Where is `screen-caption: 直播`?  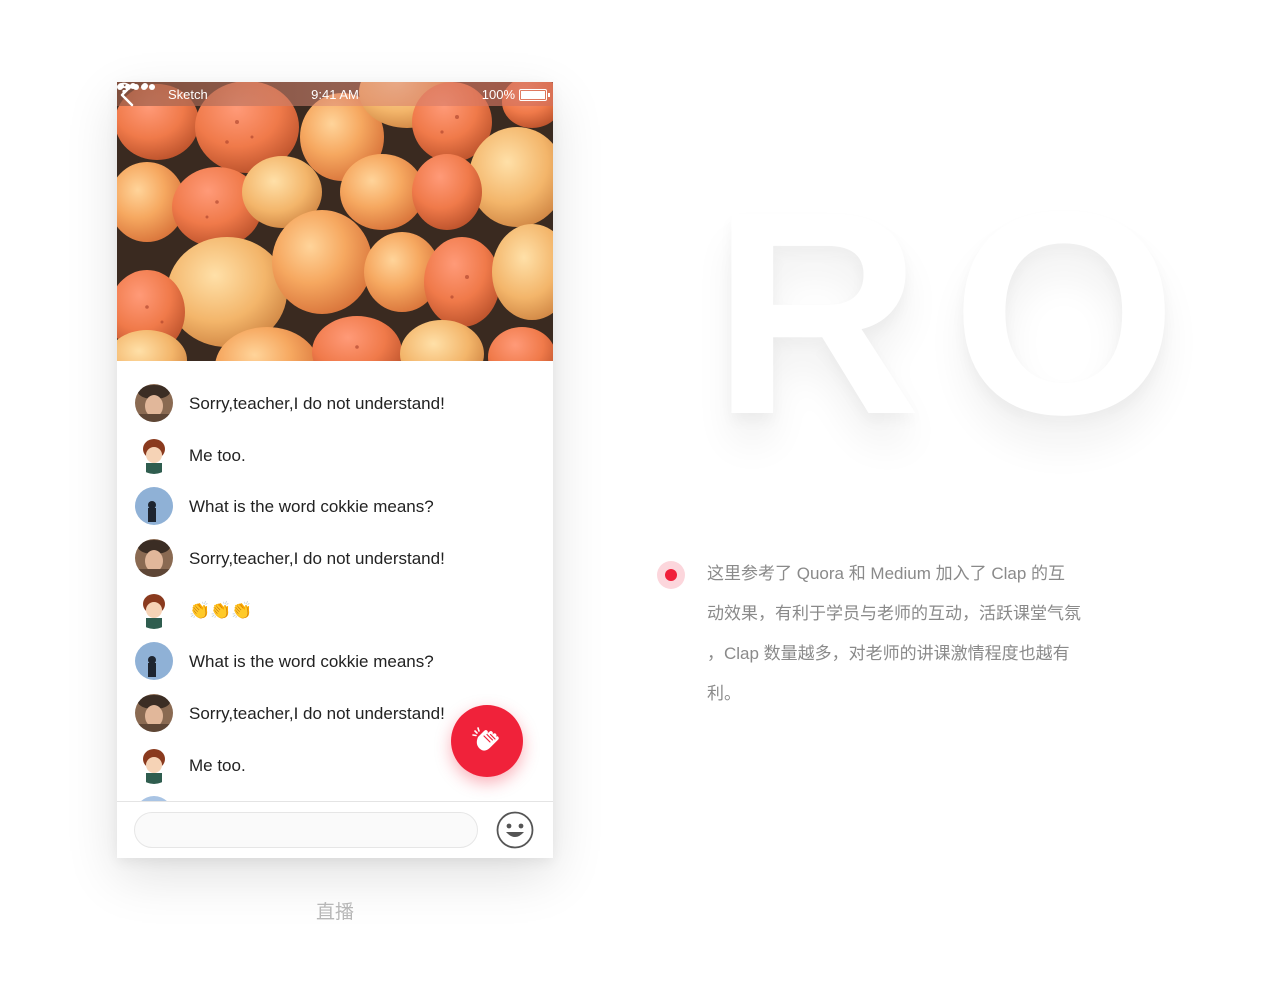 screen-caption: 直播 is located at coordinates (334, 912).